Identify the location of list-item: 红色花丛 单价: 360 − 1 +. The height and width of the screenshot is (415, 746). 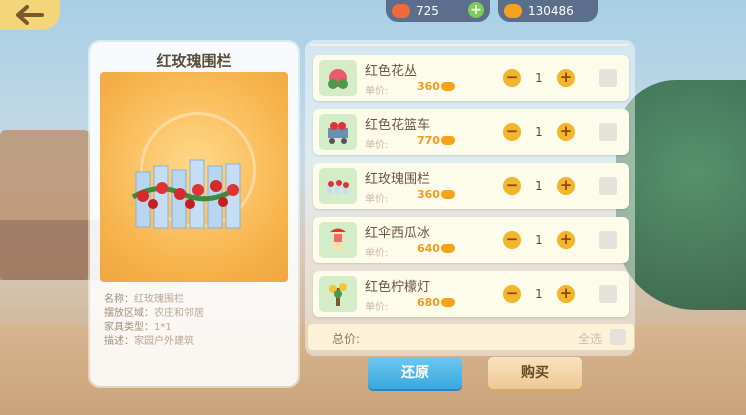
(471, 78).